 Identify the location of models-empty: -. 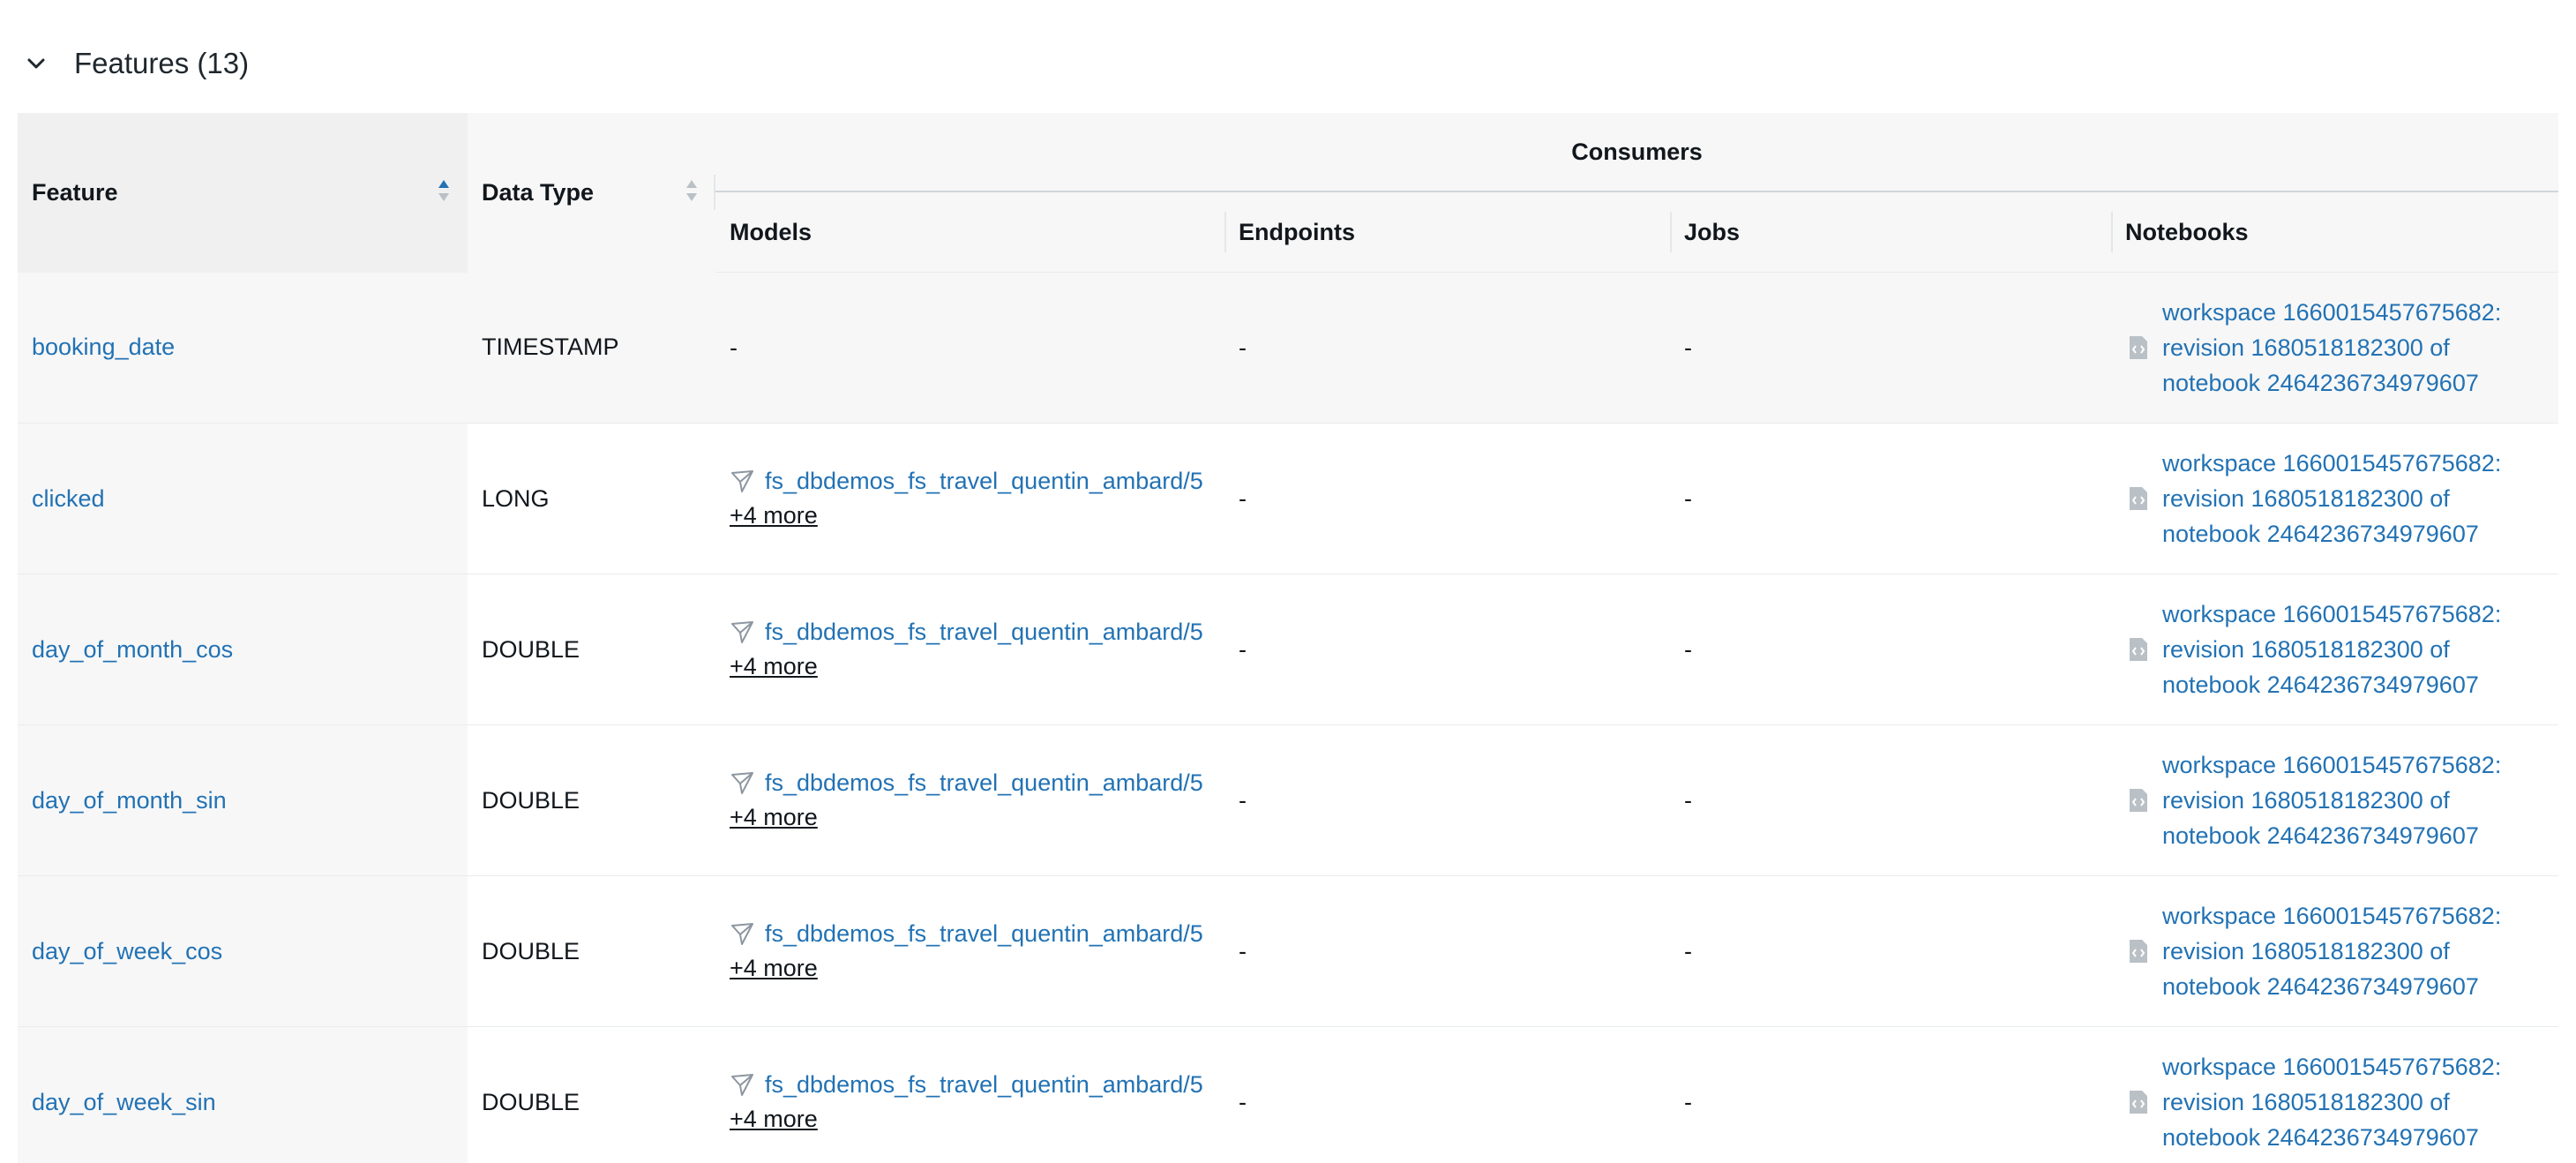
(734, 347).